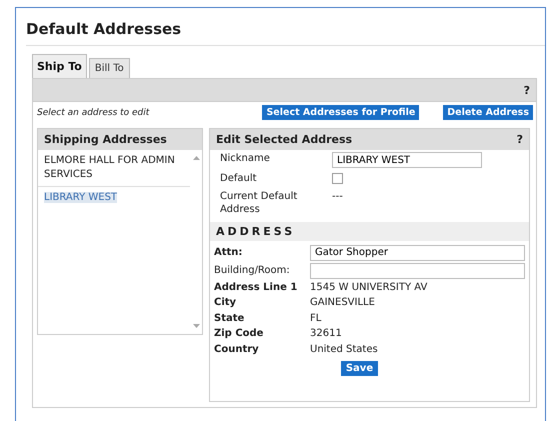 This screenshot has height=421, width=559. I want to click on field-label: Address Line 1, so click(256, 287).